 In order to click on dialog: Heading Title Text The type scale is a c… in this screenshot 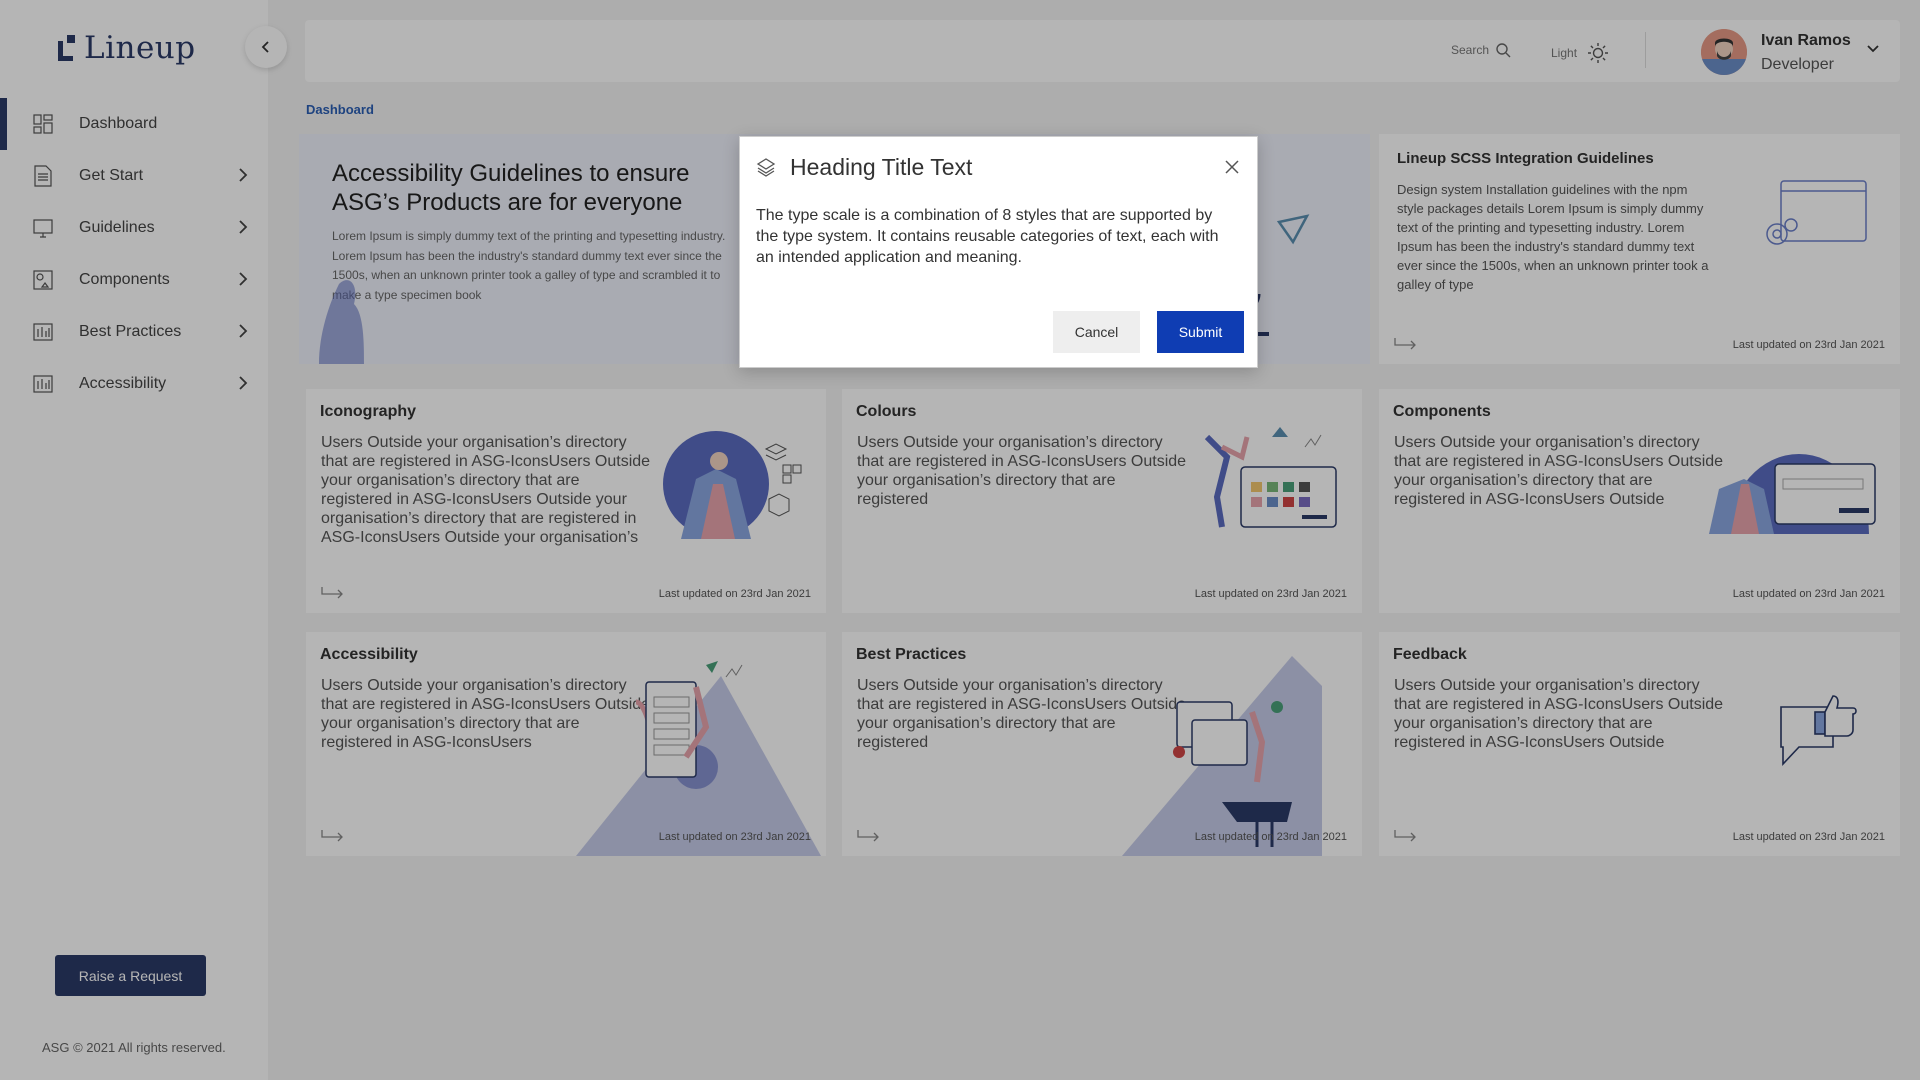, I will do `click(998, 252)`.